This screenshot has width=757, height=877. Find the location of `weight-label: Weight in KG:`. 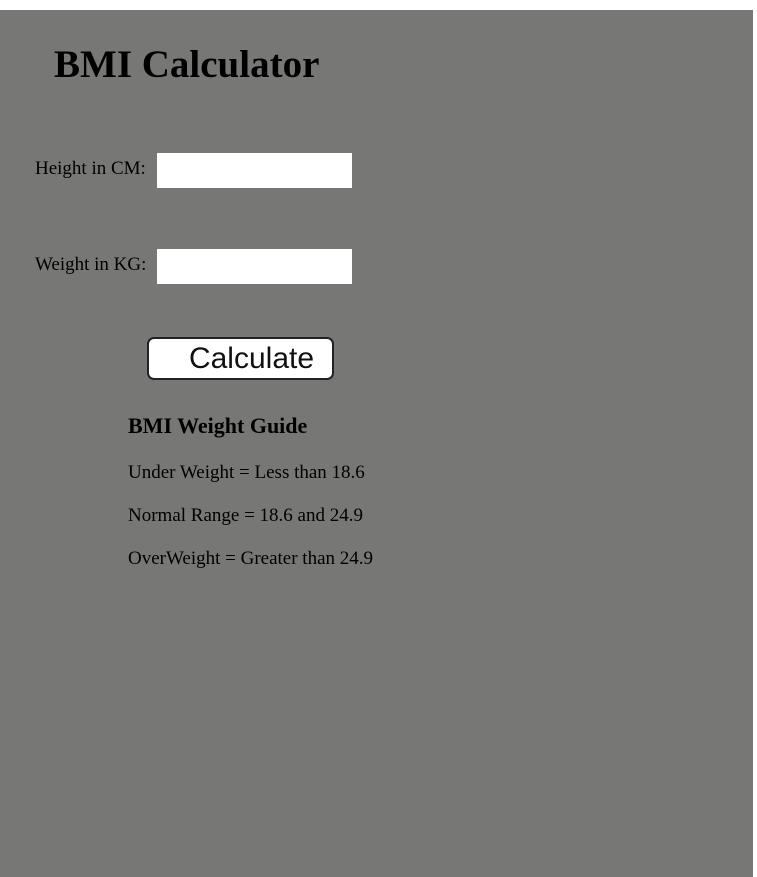

weight-label: Weight in KG: is located at coordinates (91, 264).